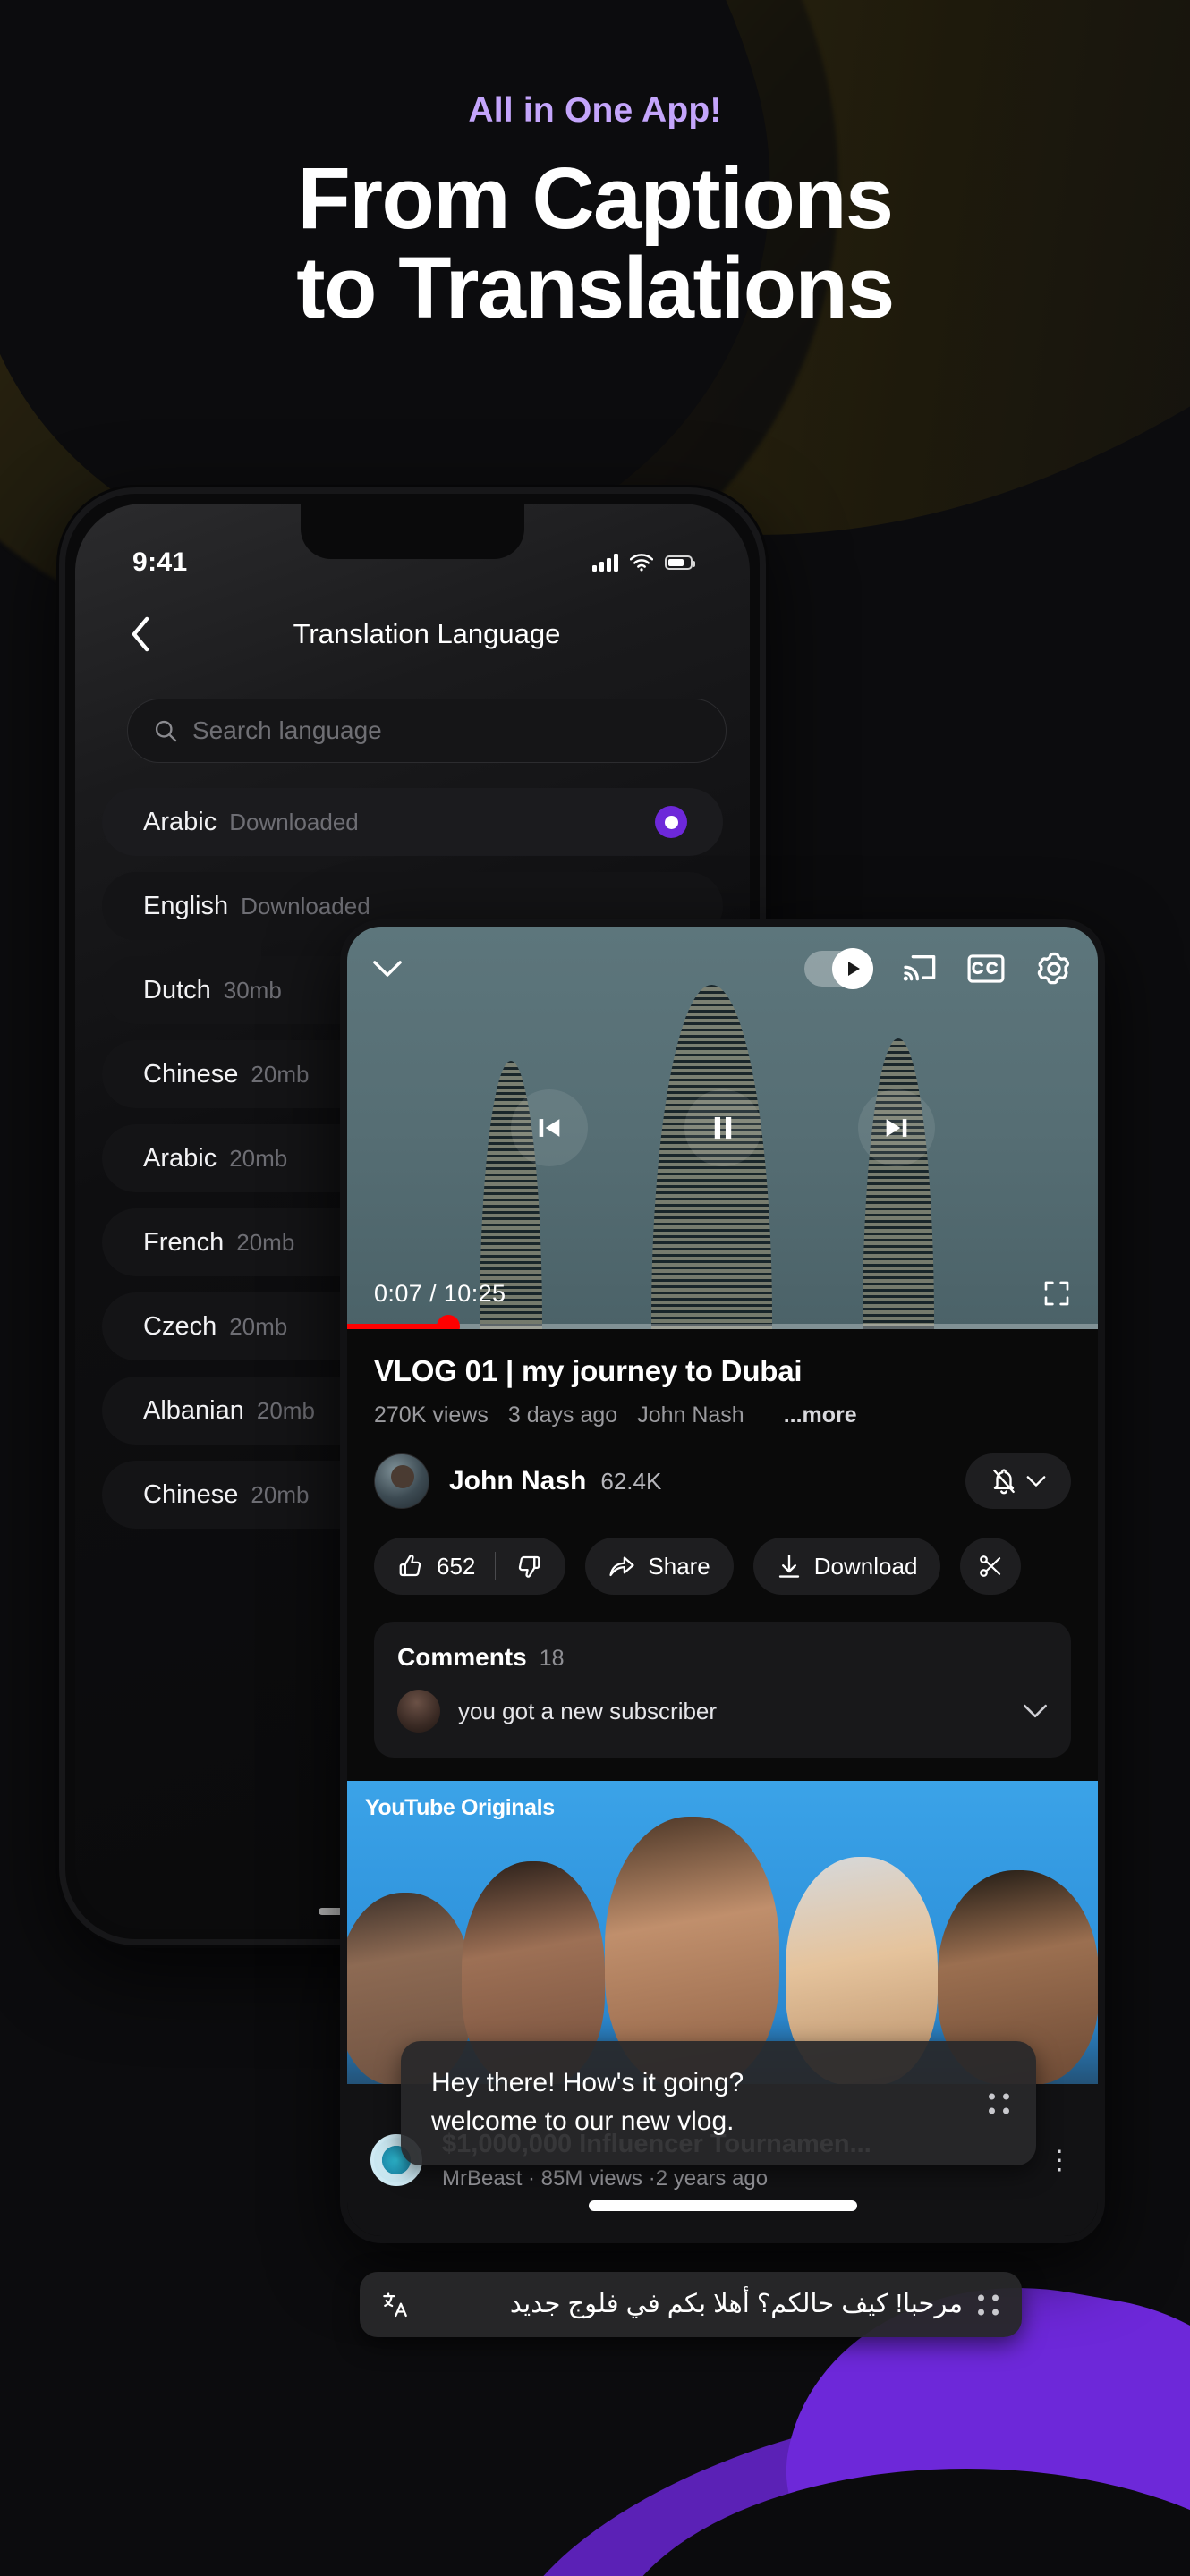  I want to click on video-views: 270K views, so click(431, 1415).